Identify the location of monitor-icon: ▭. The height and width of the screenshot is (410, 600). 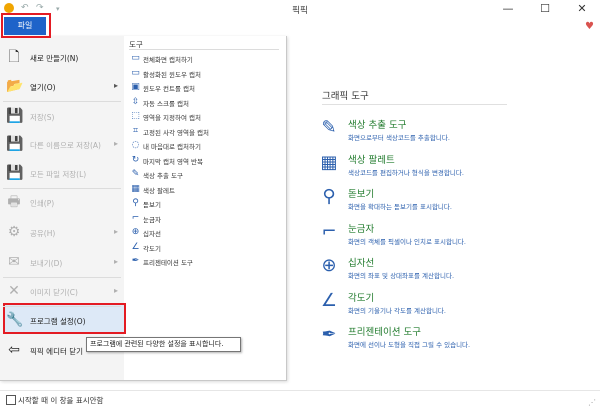
(135, 58).